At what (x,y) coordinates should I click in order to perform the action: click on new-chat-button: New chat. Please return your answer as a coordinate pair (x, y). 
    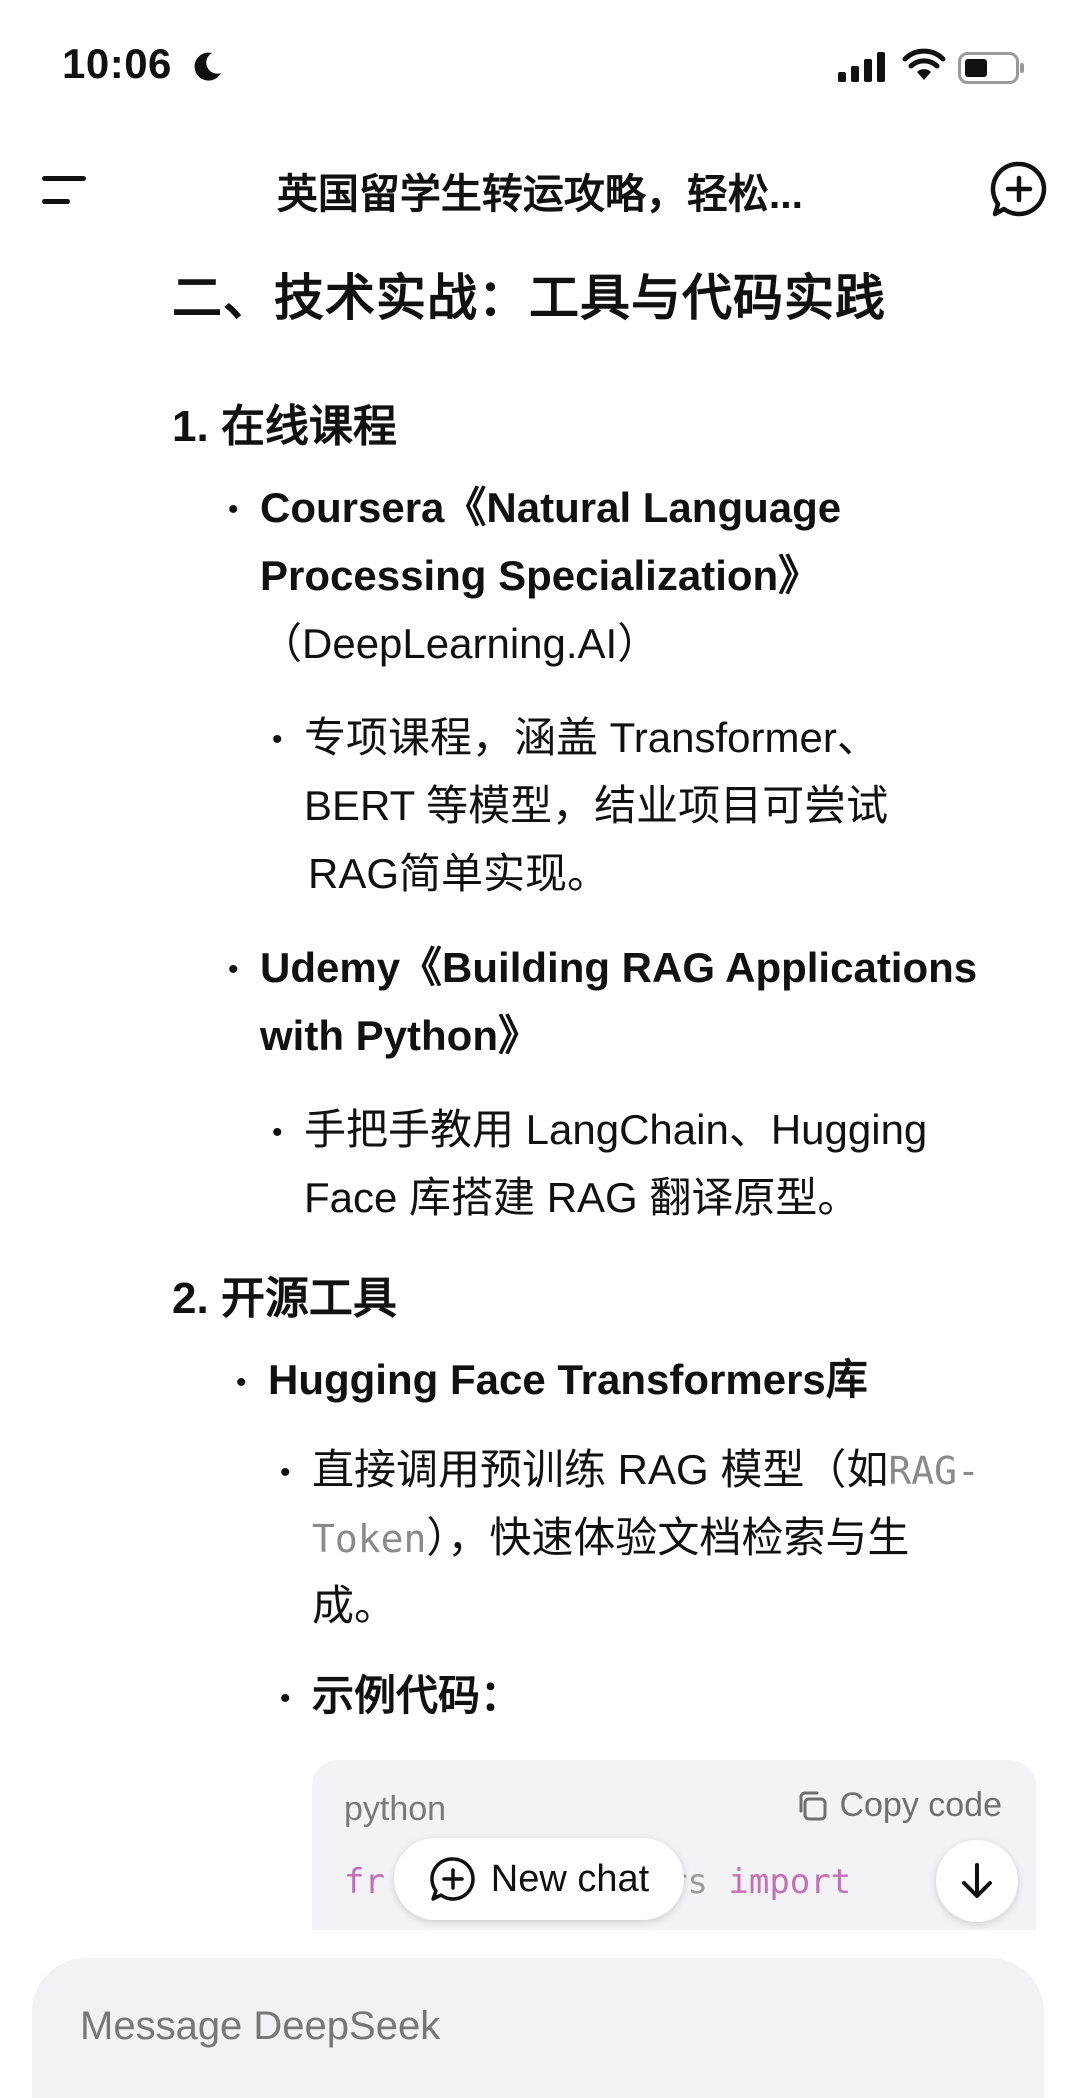
    Looking at the image, I should click on (539, 1879).